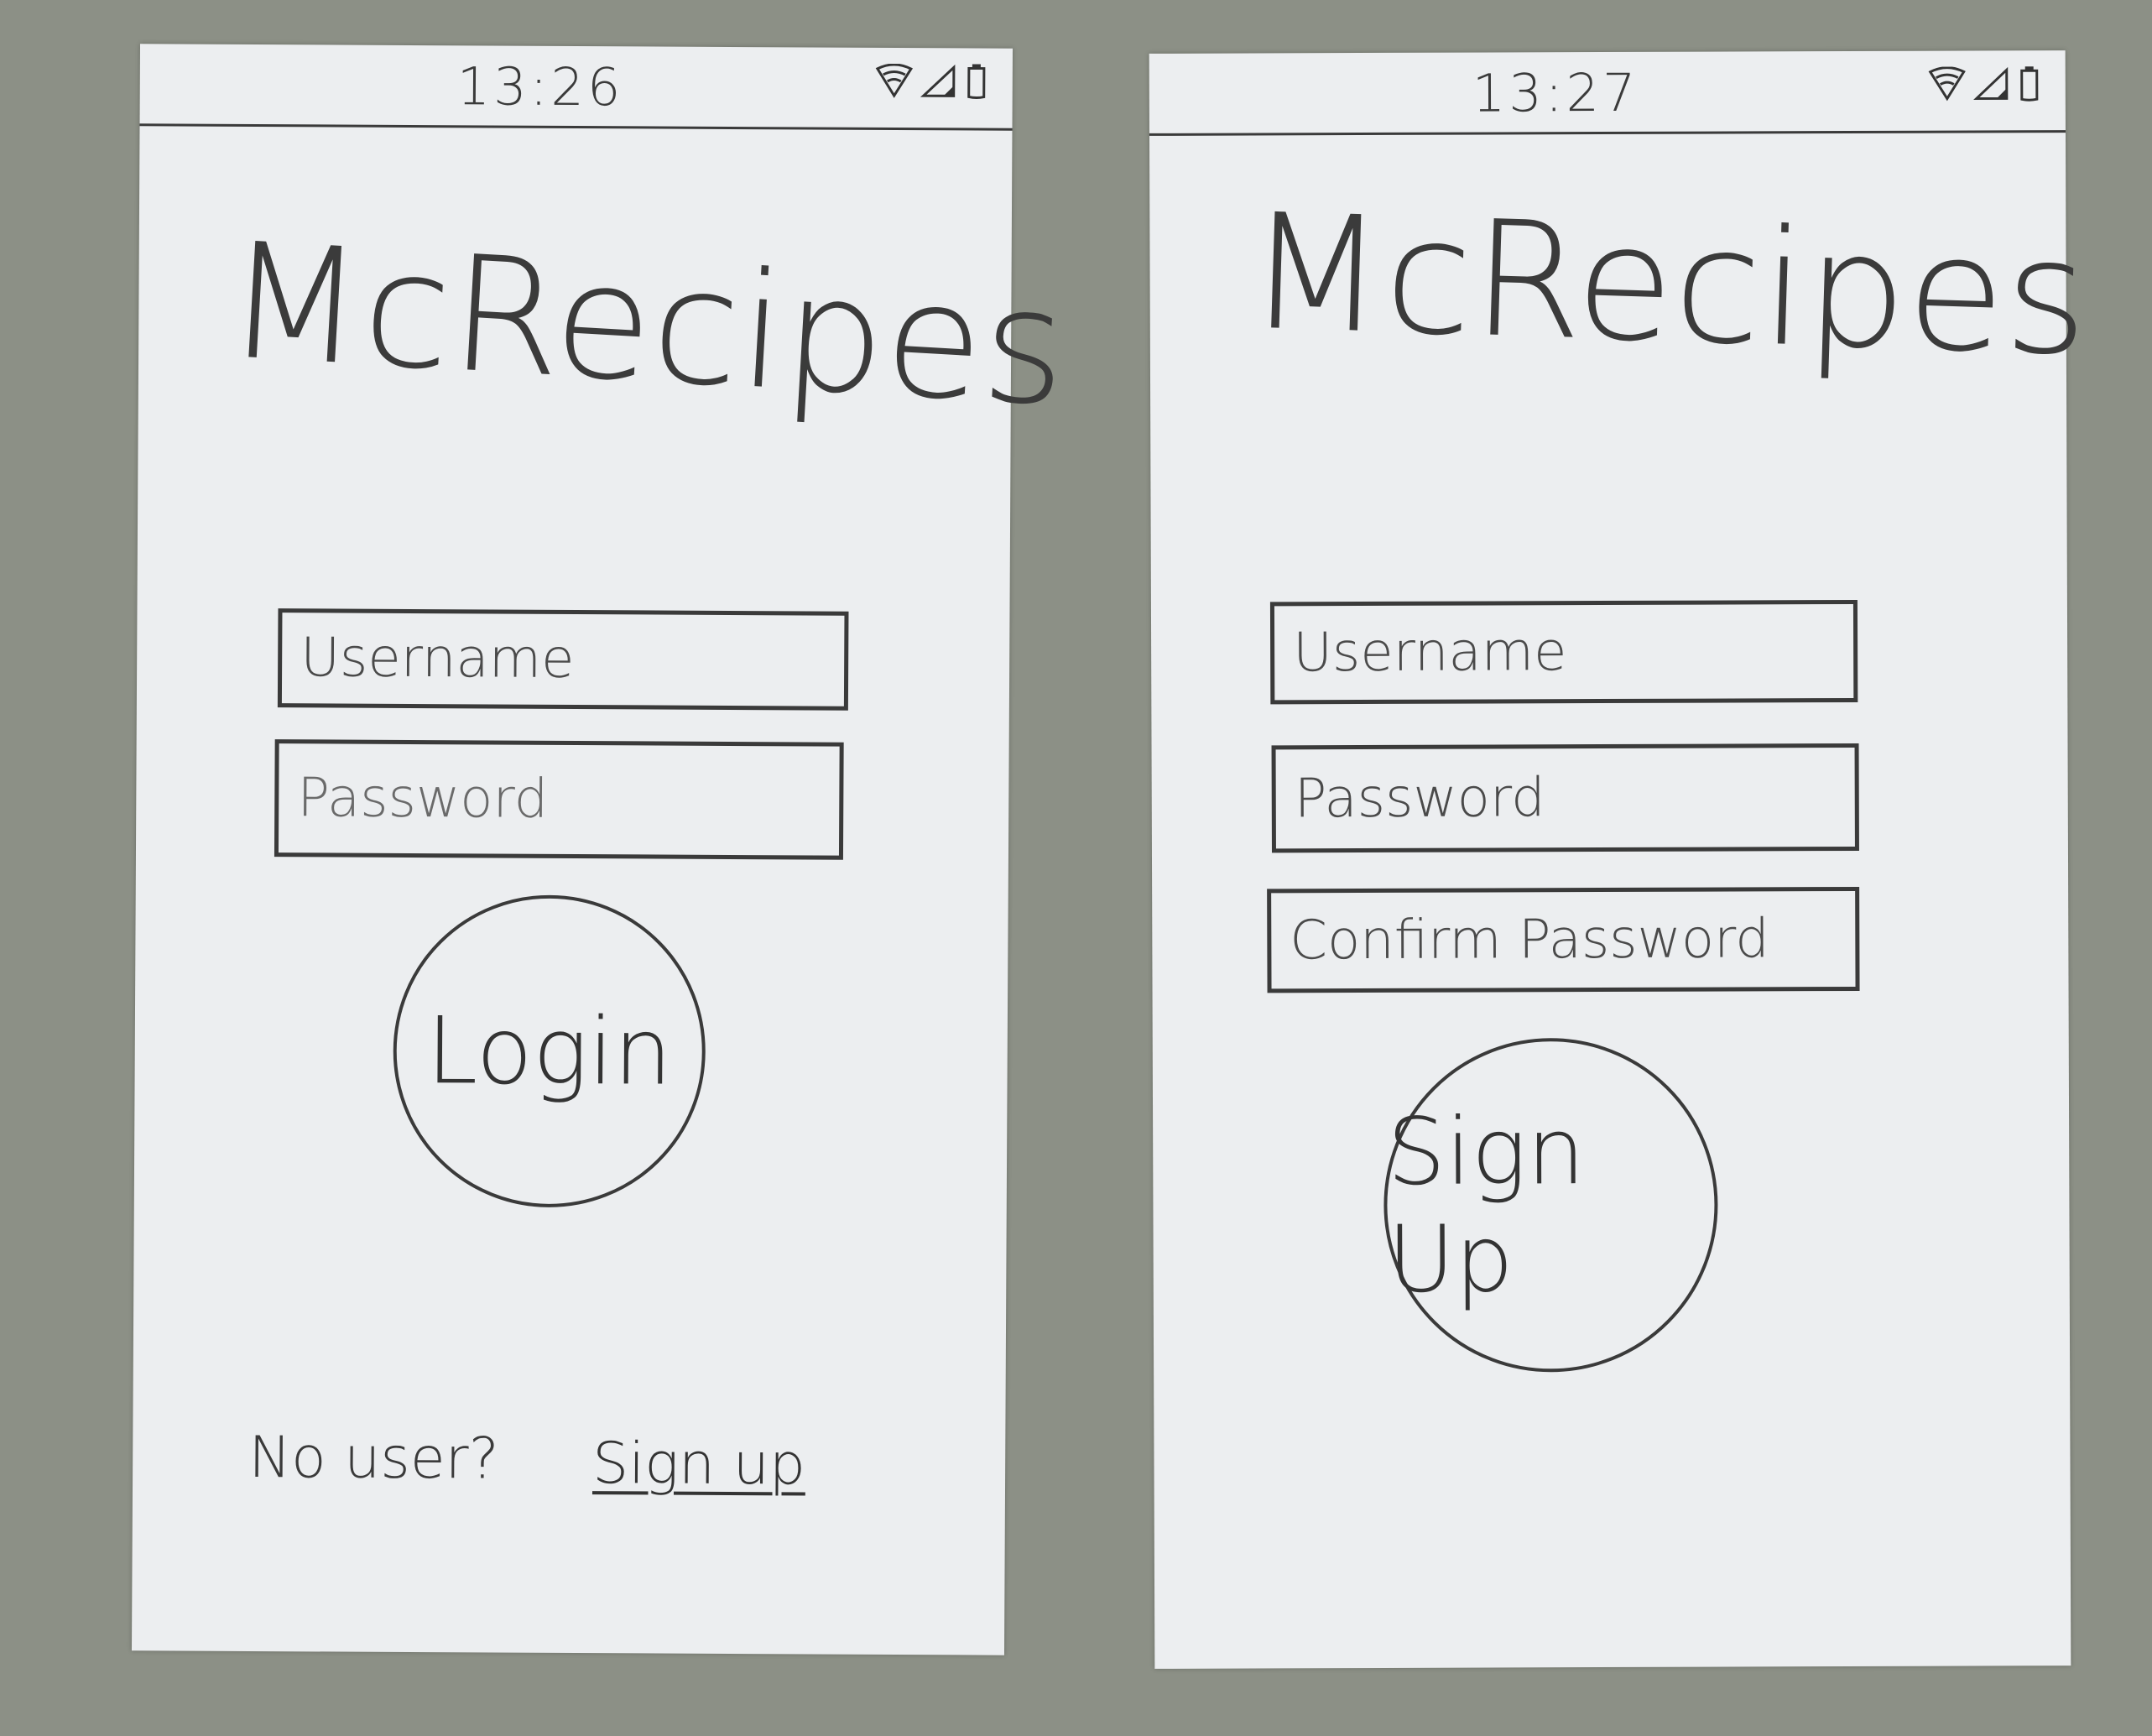 The height and width of the screenshot is (1736, 2152). What do you see at coordinates (1564, 940) in the screenshot?
I see `confirm-password-field: Confirm Password` at bounding box center [1564, 940].